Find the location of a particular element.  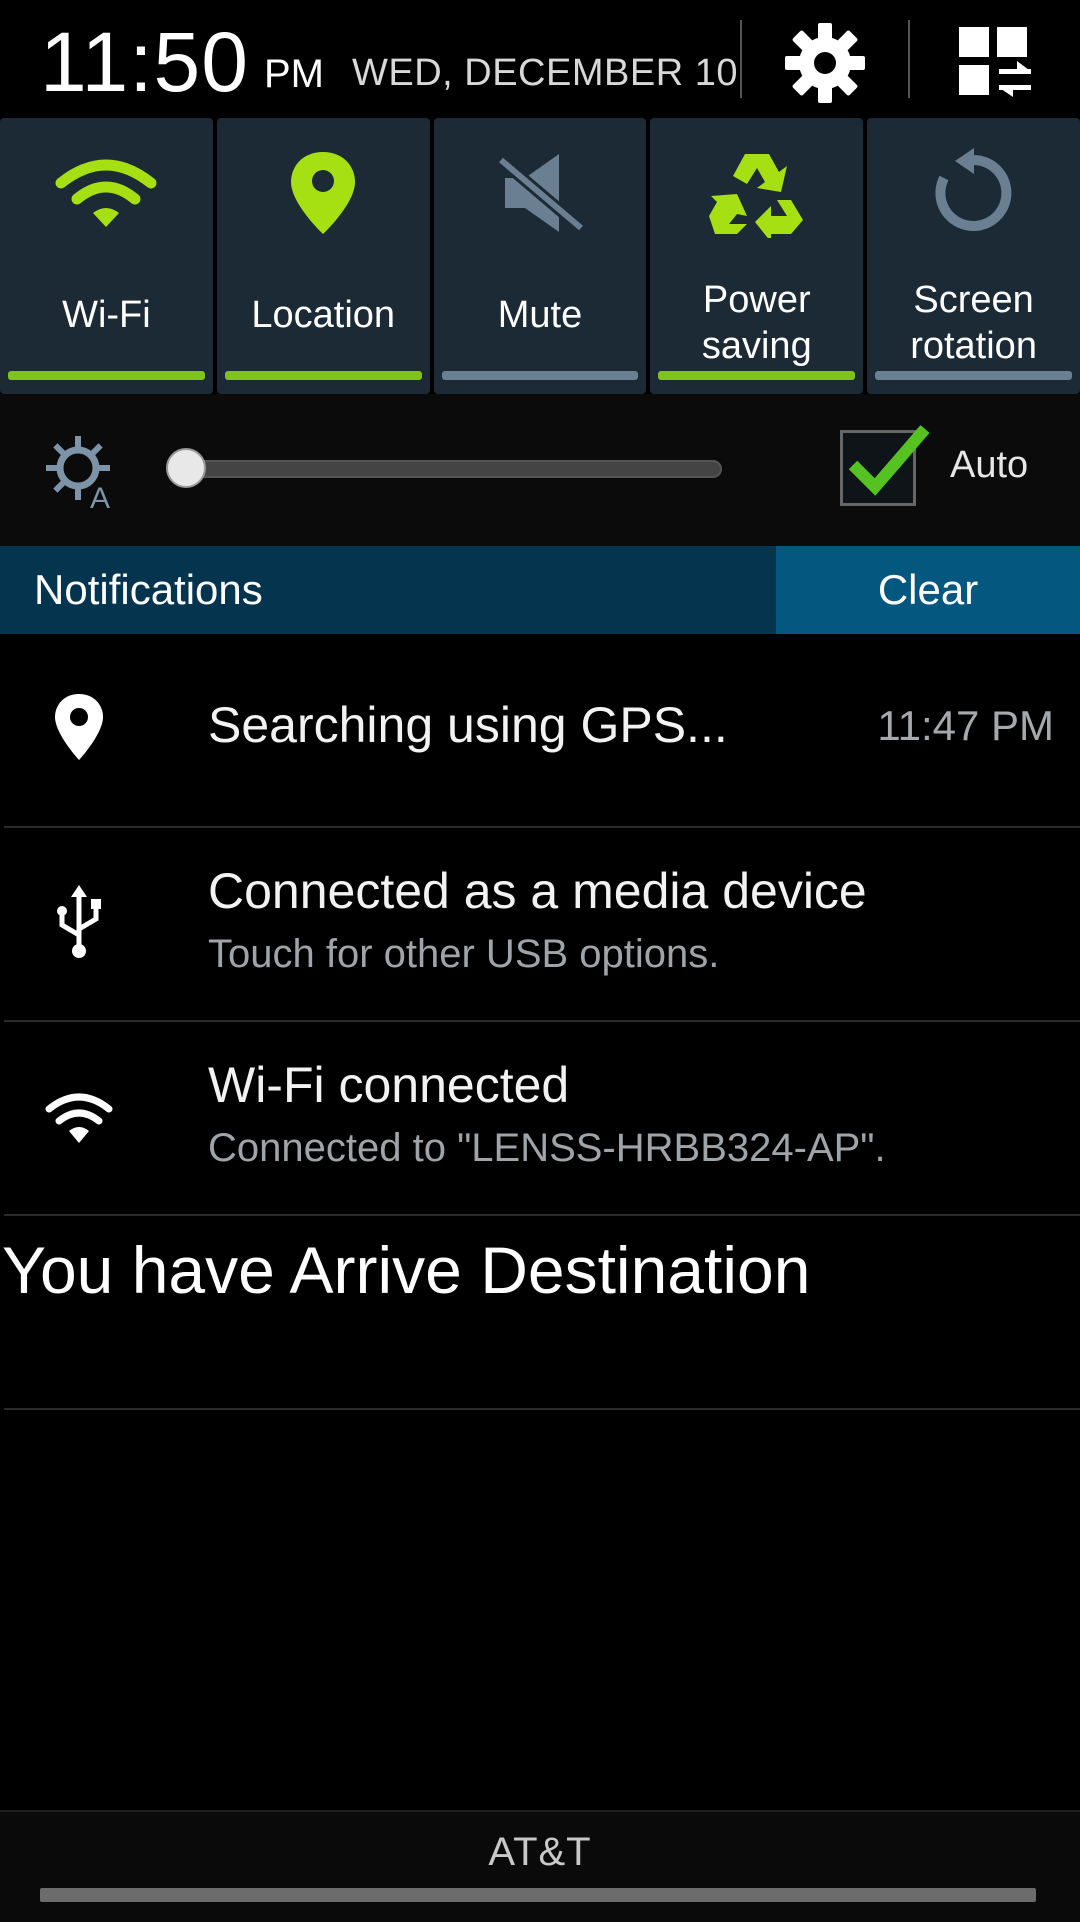

rotation-icon is located at coordinates (973, 189).